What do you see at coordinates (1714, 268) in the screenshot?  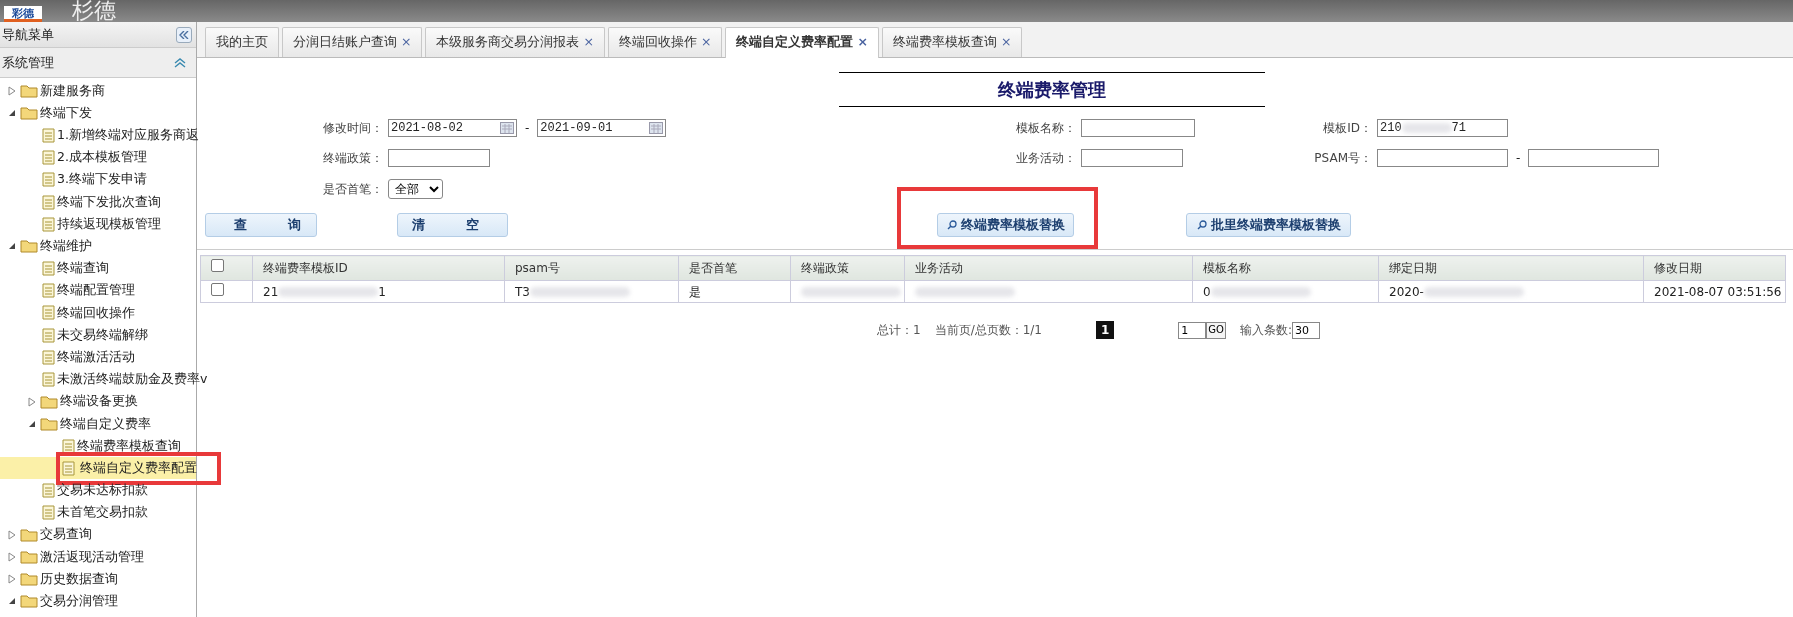 I see `column-header: 修改日期` at bounding box center [1714, 268].